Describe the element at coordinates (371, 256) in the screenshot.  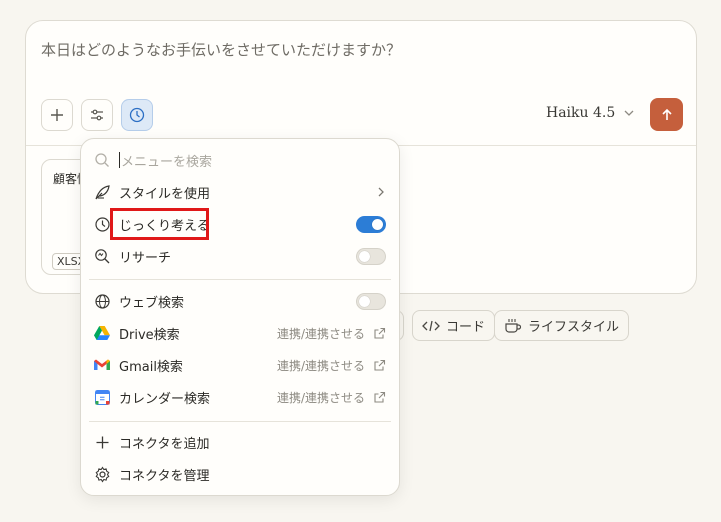
I see `research-toggle` at that location.